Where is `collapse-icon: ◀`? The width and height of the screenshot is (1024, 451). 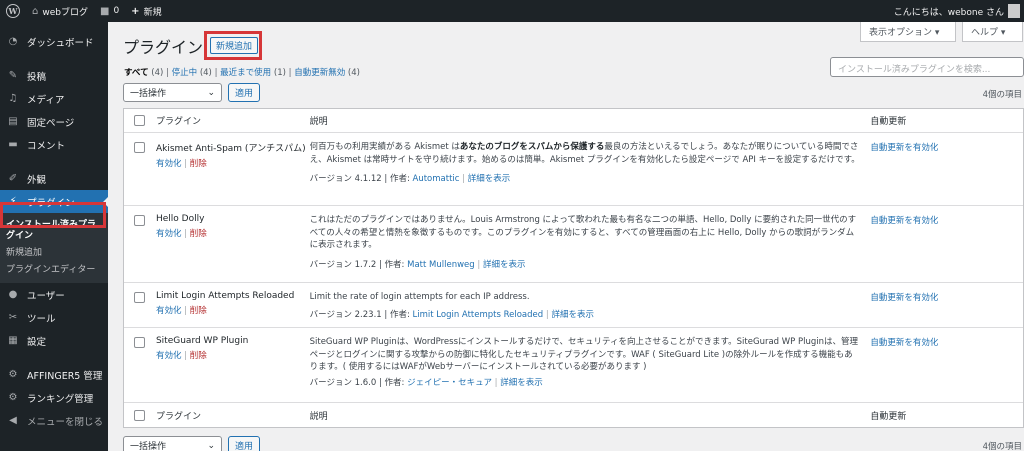
collapse-icon: ◀ is located at coordinates (13, 420).